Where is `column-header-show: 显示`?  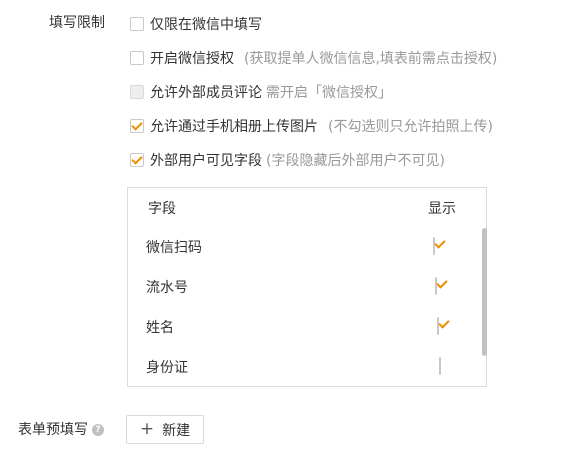 column-header-show: 显示 is located at coordinates (442, 209).